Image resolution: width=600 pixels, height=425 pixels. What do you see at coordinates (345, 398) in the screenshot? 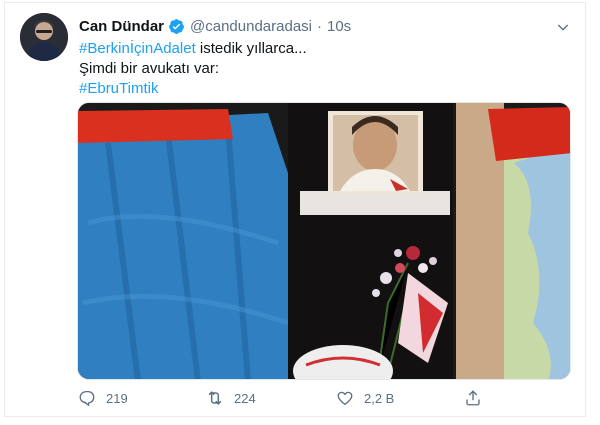
I see `heart-icon` at bounding box center [345, 398].